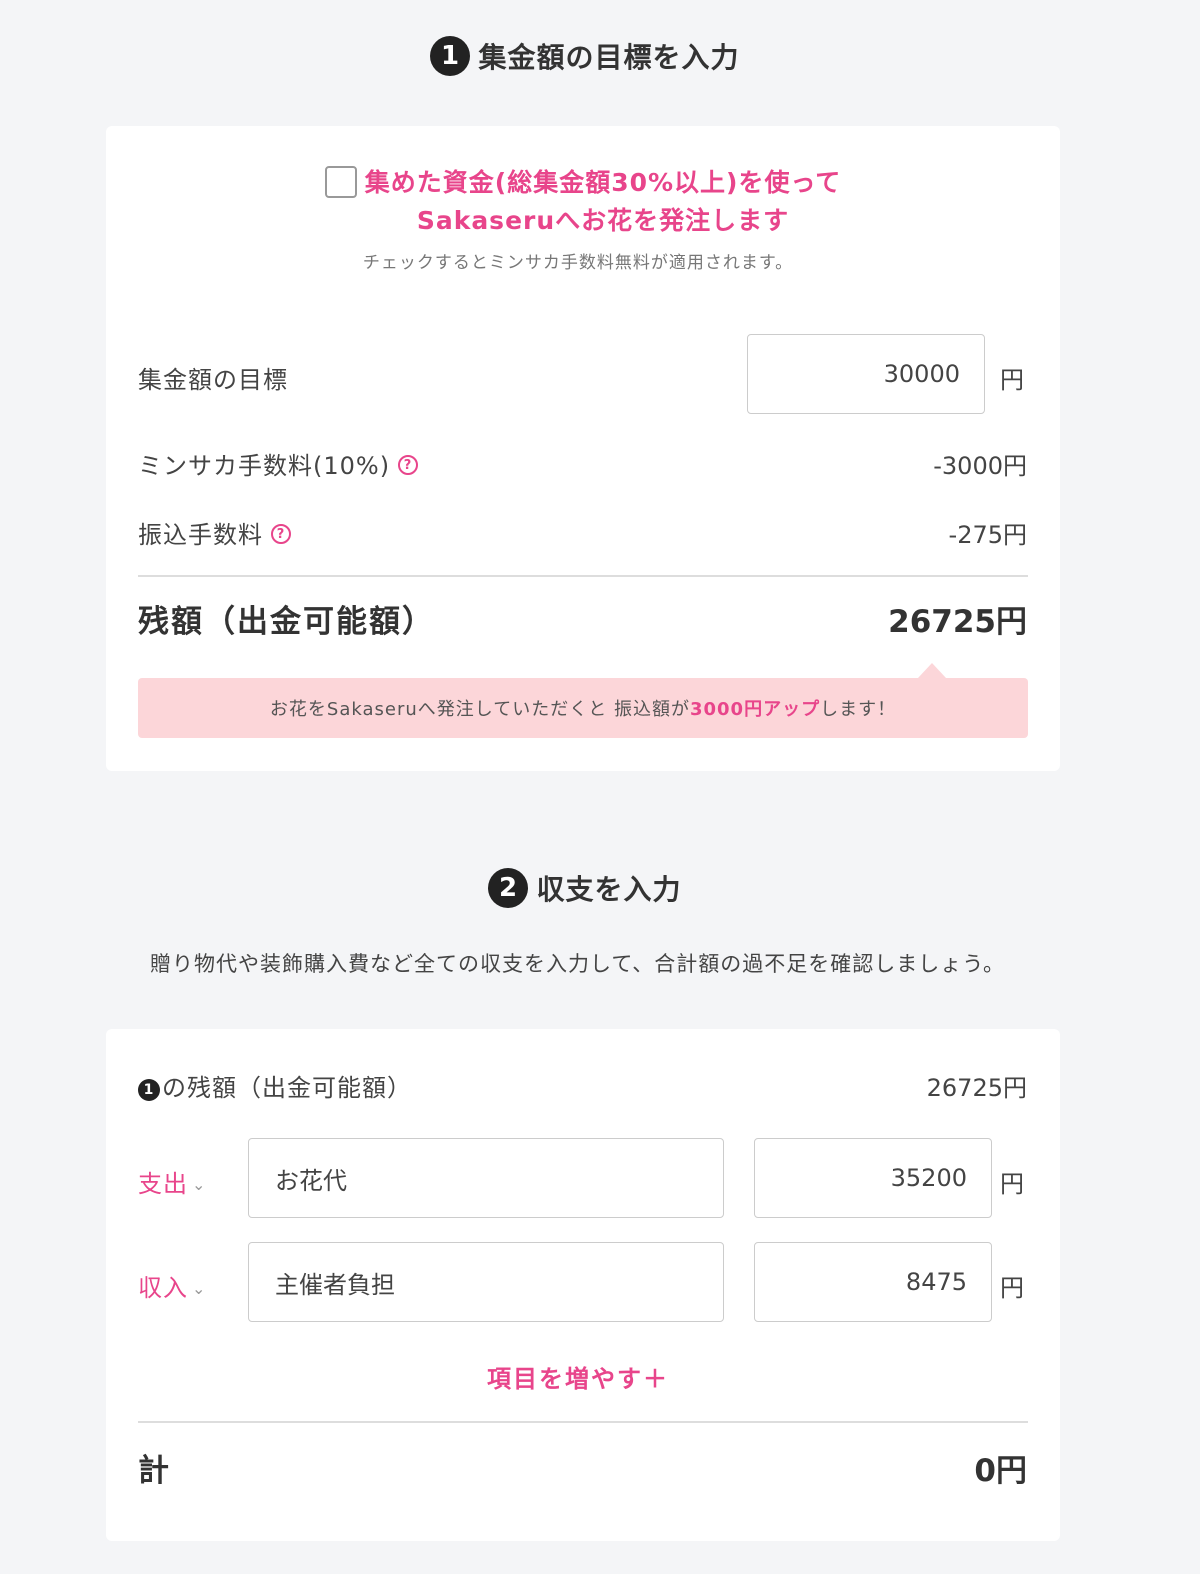  Describe the element at coordinates (286, 622) in the screenshot. I see `balance-label: 残額（出金可能額）` at that location.